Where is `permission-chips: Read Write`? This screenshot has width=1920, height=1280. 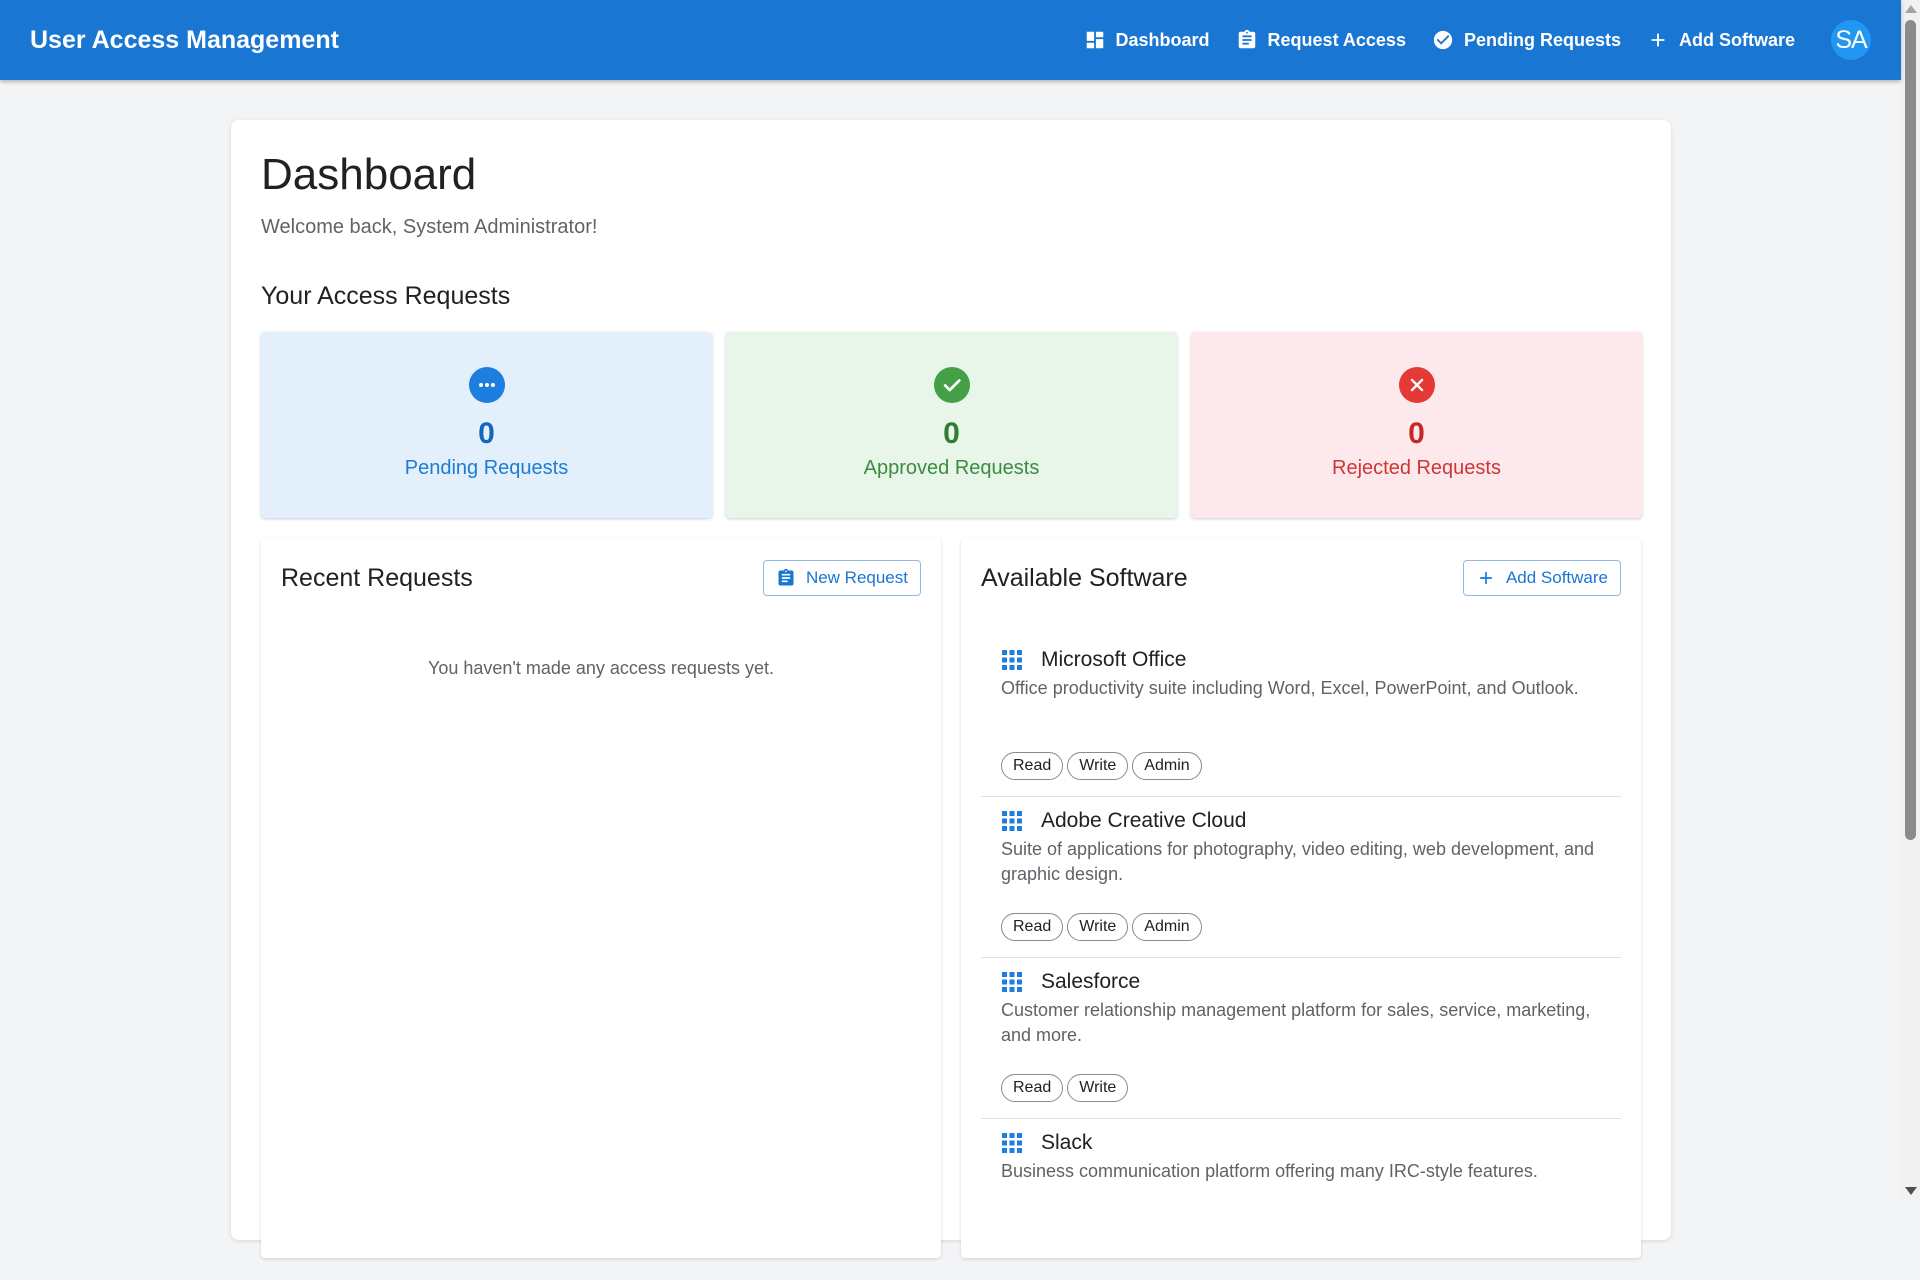 permission-chips: Read Write is located at coordinates (1066, 1088).